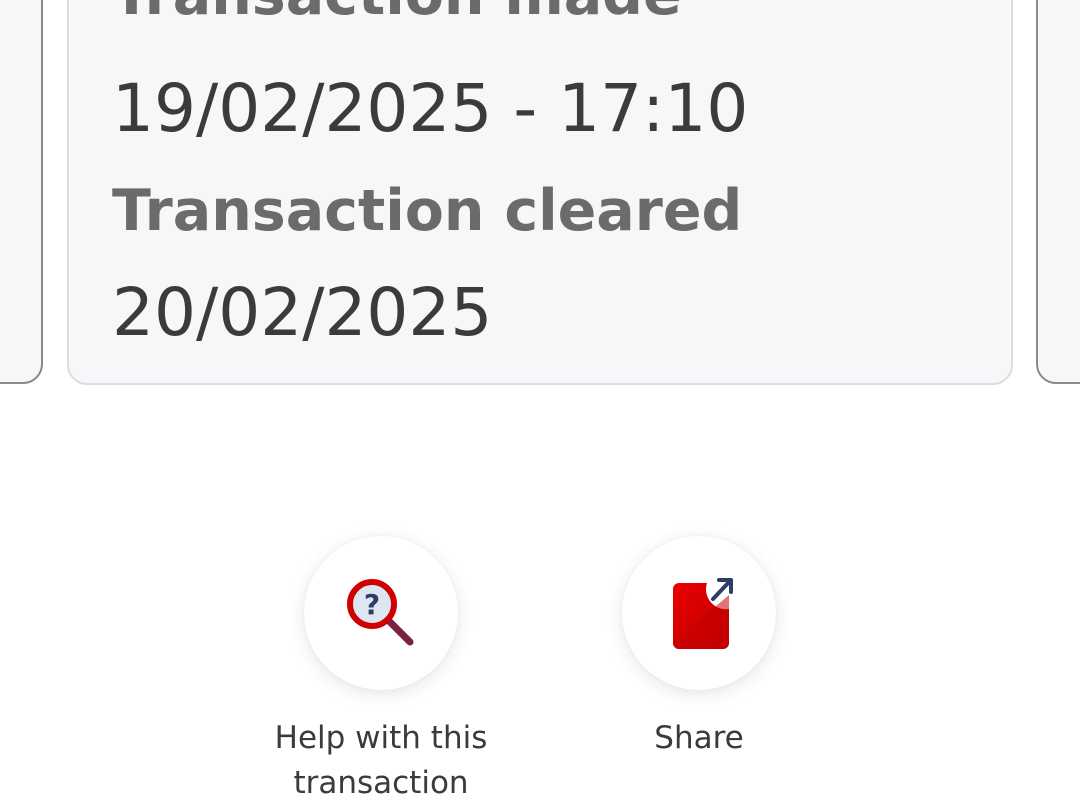  I want to click on share-button: Share, so click(699, 648).